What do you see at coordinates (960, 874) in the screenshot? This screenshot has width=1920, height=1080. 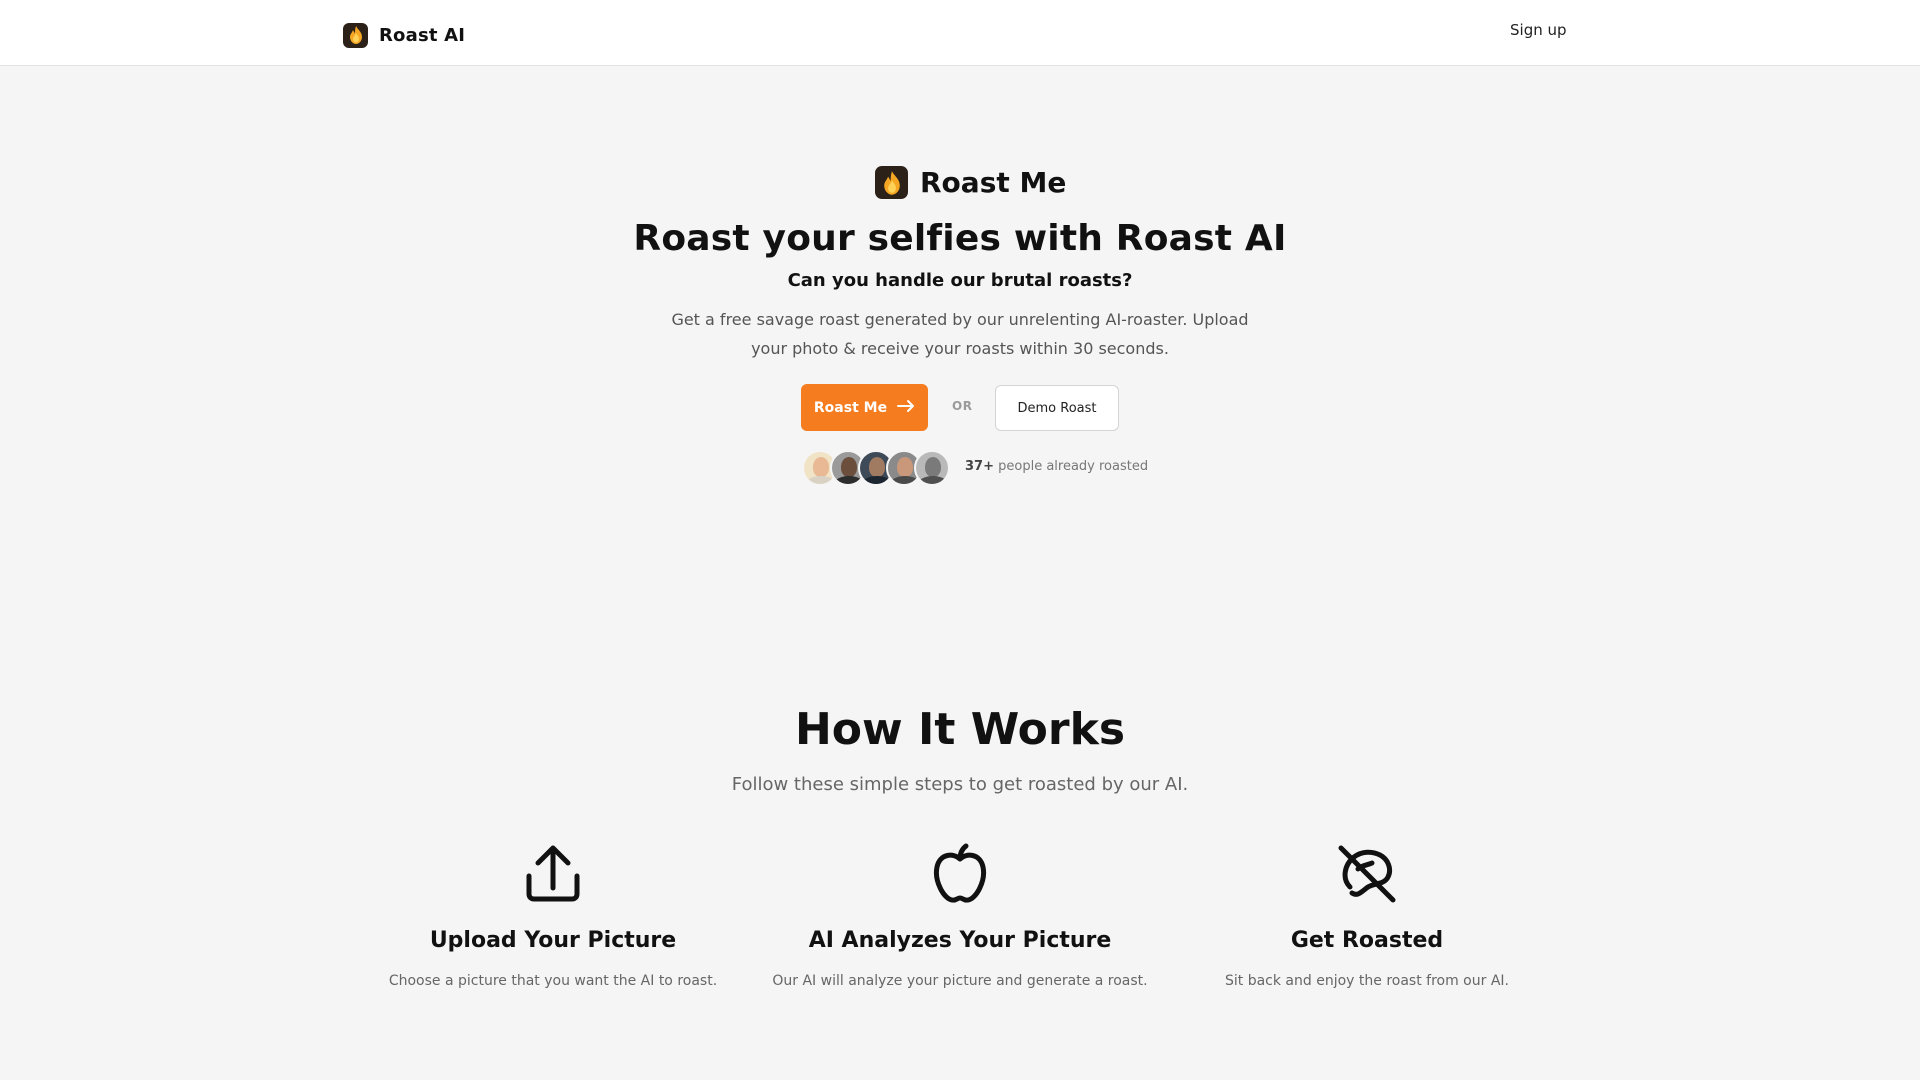 I see `apple-icon` at bounding box center [960, 874].